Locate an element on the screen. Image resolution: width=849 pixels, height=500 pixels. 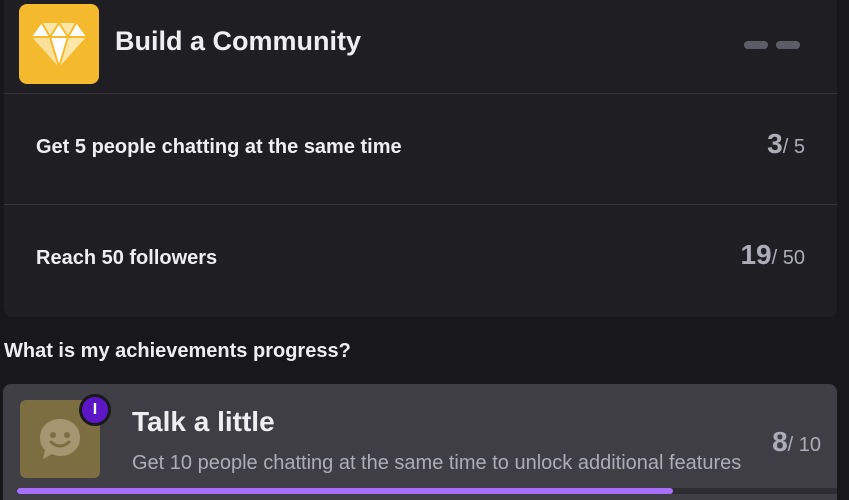
task-label: Reach 50 followers is located at coordinates (127, 258).